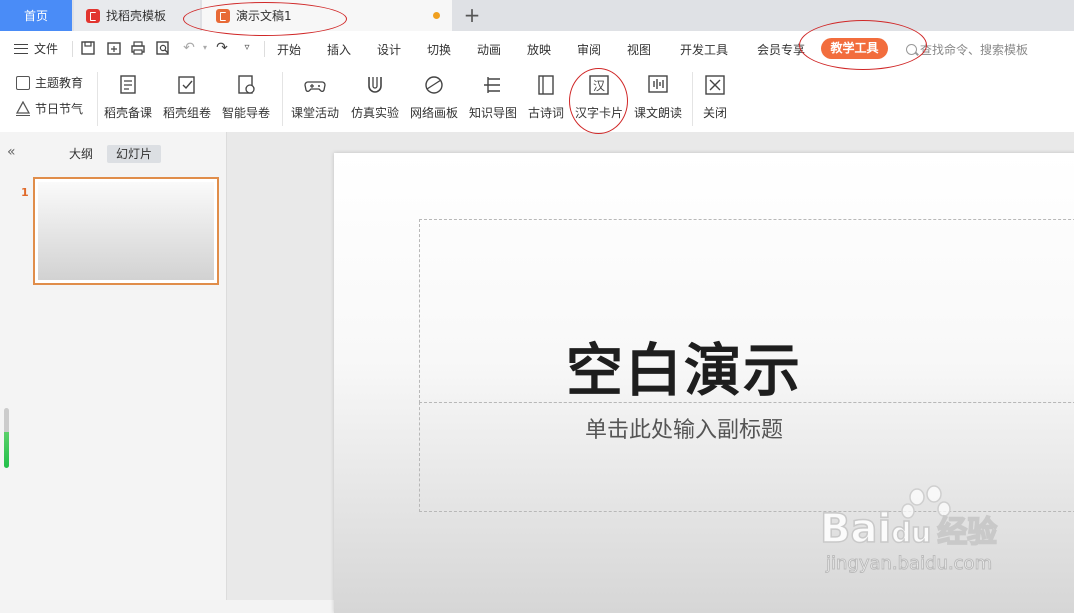  Describe the element at coordinates (21, 48) in the screenshot. I see `hamburger-icon` at that location.